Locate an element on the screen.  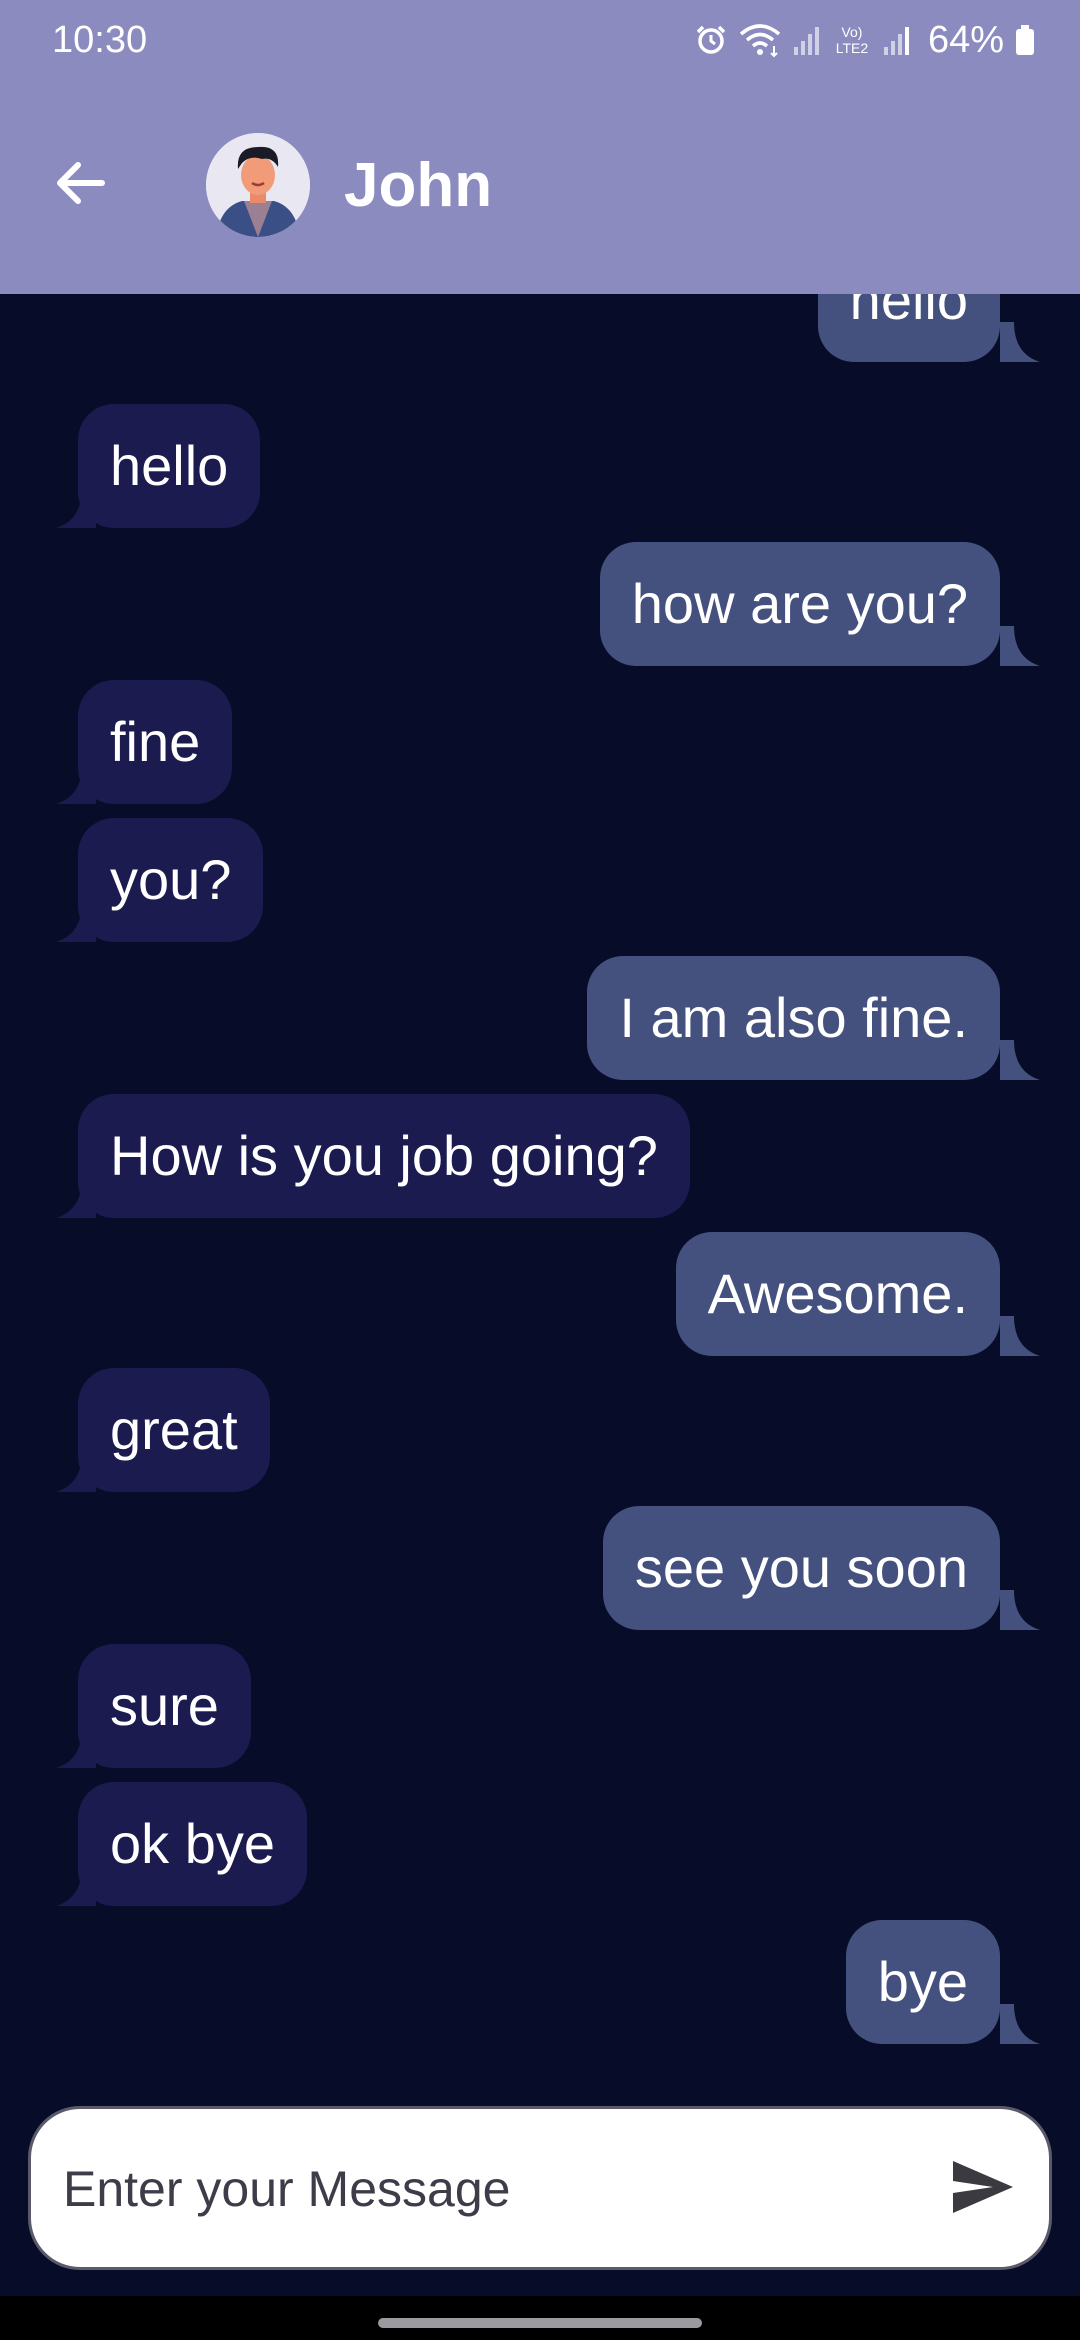
message-bubble-outgoing: how are you? is located at coordinates (799, 604).